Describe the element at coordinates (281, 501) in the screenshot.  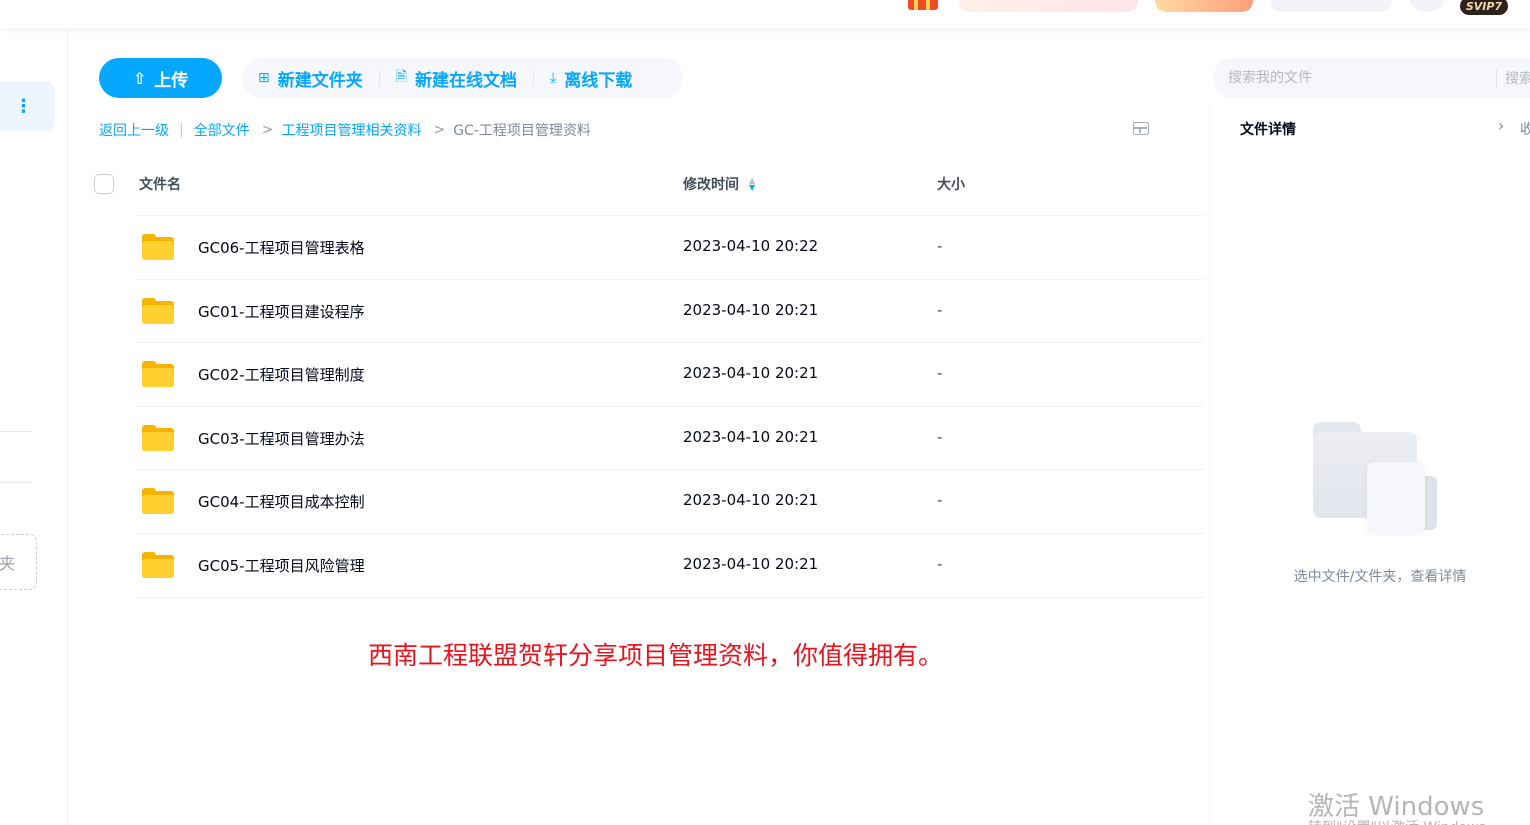
I see `file-name: GC04-工程项目成本控制` at that location.